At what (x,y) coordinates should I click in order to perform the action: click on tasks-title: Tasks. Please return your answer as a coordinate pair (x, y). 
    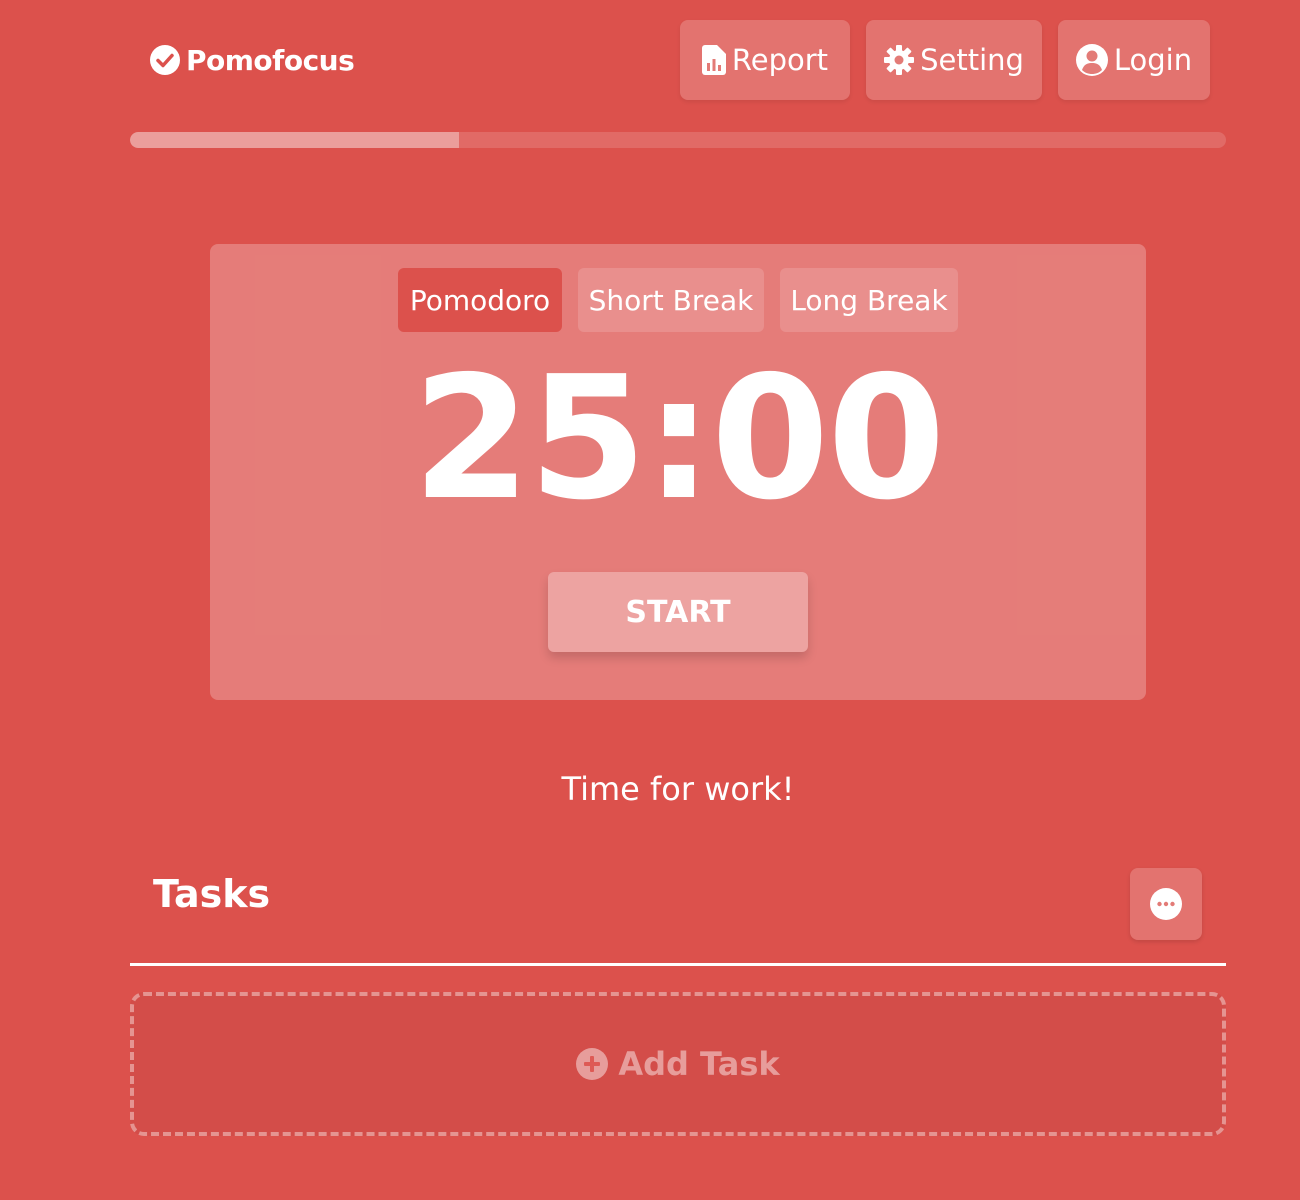
    Looking at the image, I should click on (212, 894).